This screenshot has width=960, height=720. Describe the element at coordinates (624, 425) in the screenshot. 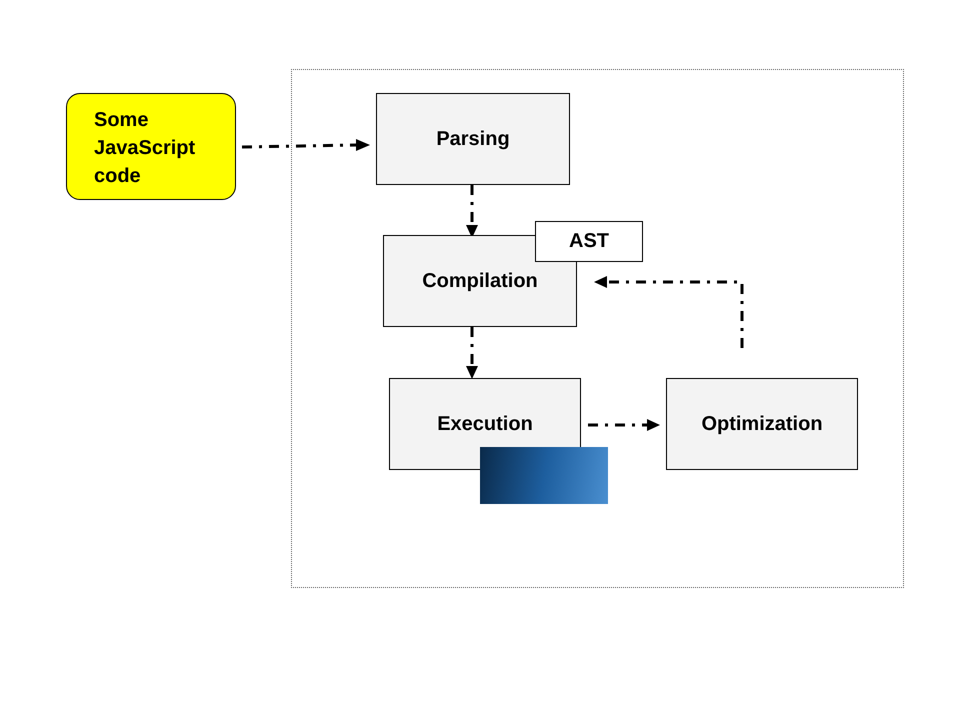

I see `dash-dot-arrow` at that location.